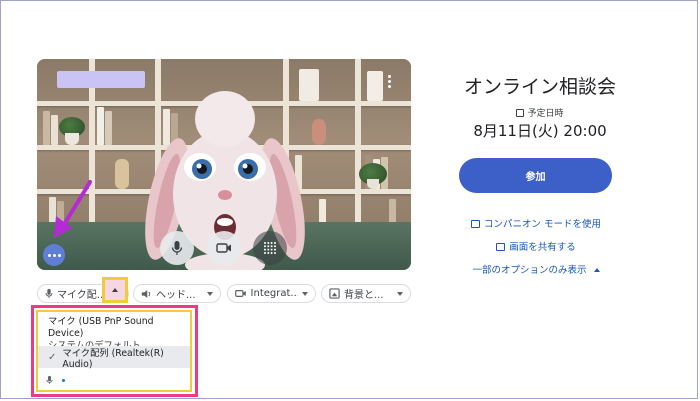 The height and width of the screenshot is (401, 700). Describe the element at coordinates (101, 79) in the screenshot. I see `participant-name-placeholder` at that location.